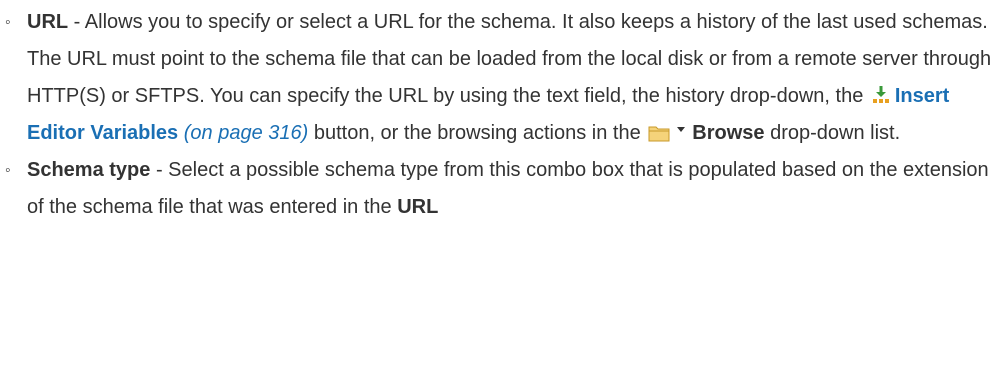 The height and width of the screenshot is (369, 1003). Describe the element at coordinates (48, 22) in the screenshot. I see `option-term-url: URL` at that location.